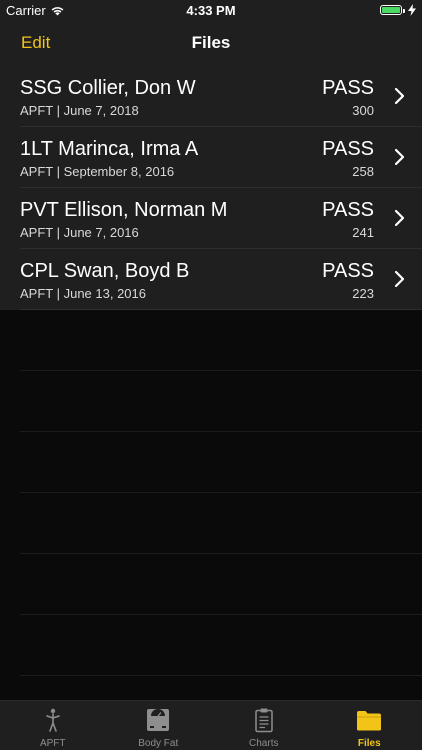 The image size is (422, 750). What do you see at coordinates (83, 293) in the screenshot?
I see `test-date: APFT | June 13, 2016` at bounding box center [83, 293].